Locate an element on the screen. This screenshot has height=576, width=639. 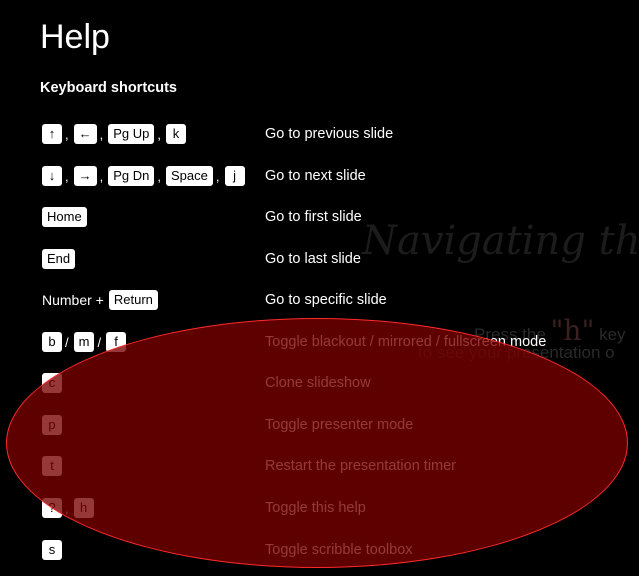
shortcut-description: Clone slideshow is located at coordinates (318, 383).